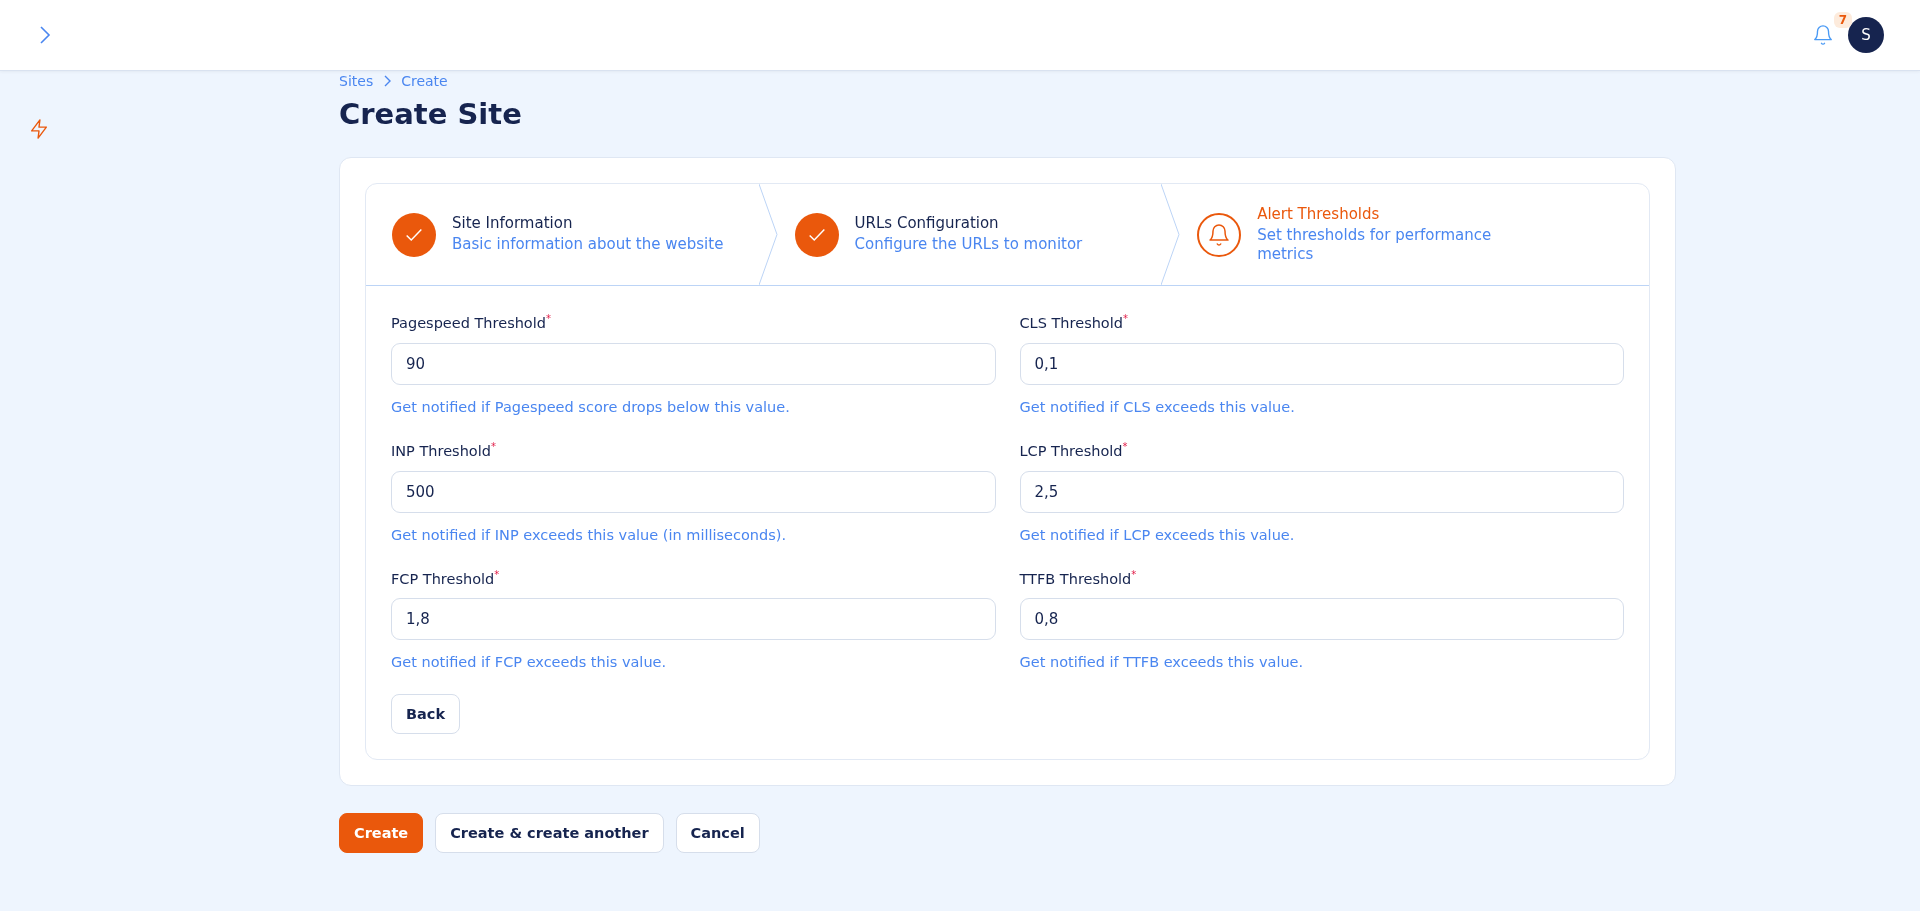 The image size is (1920, 911). What do you see at coordinates (968, 245) in the screenshot?
I see `step-description: Configure the URLs to monitor` at bounding box center [968, 245].